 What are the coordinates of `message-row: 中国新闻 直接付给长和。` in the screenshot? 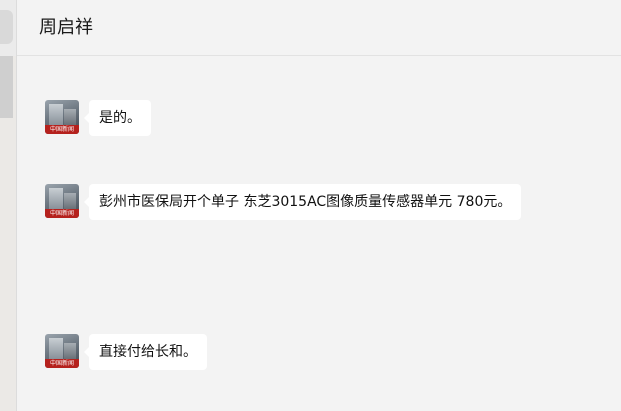 It's located at (126, 352).